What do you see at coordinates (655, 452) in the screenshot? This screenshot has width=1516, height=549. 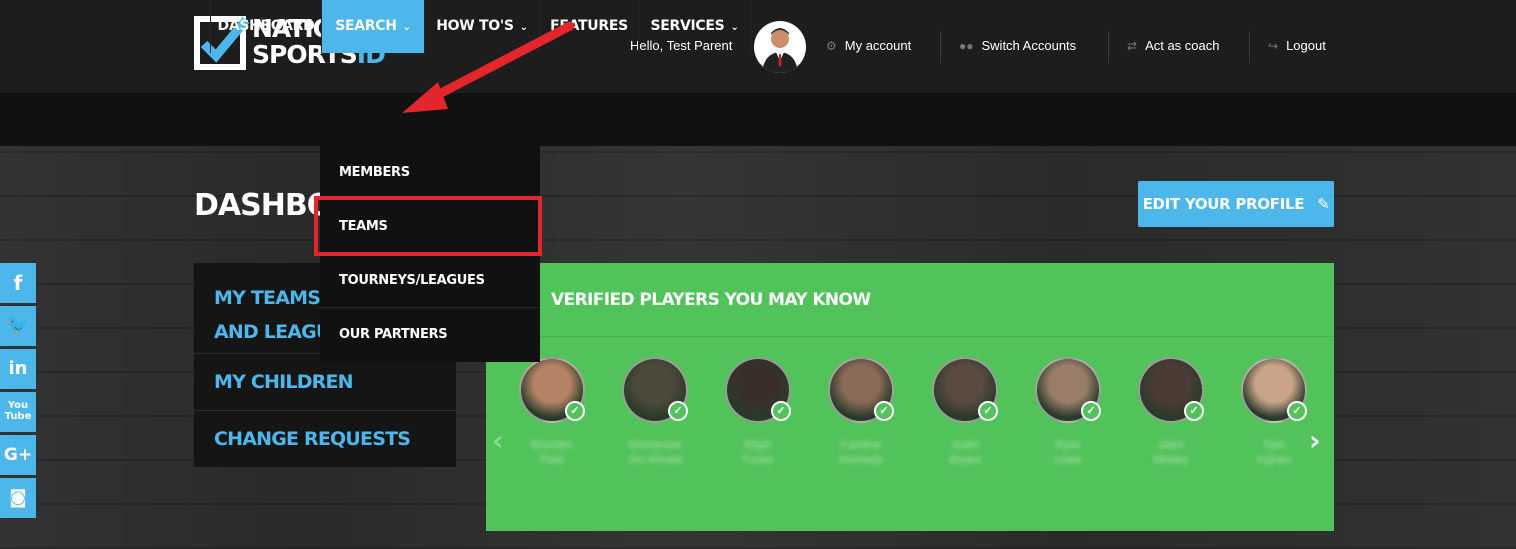 I see `player-name: Emmanuel Jim Ahmed` at bounding box center [655, 452].